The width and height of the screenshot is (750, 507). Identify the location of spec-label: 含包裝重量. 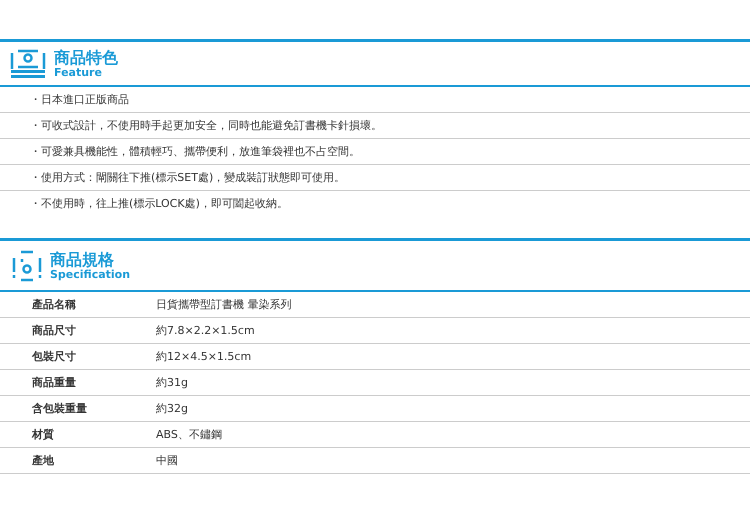
(59, 408).